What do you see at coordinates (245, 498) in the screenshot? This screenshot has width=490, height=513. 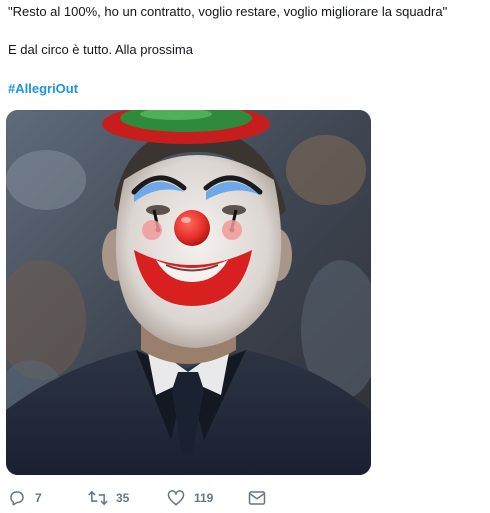 I see `tweet-actions: 7 35 119` at bounding box center [245, 498].